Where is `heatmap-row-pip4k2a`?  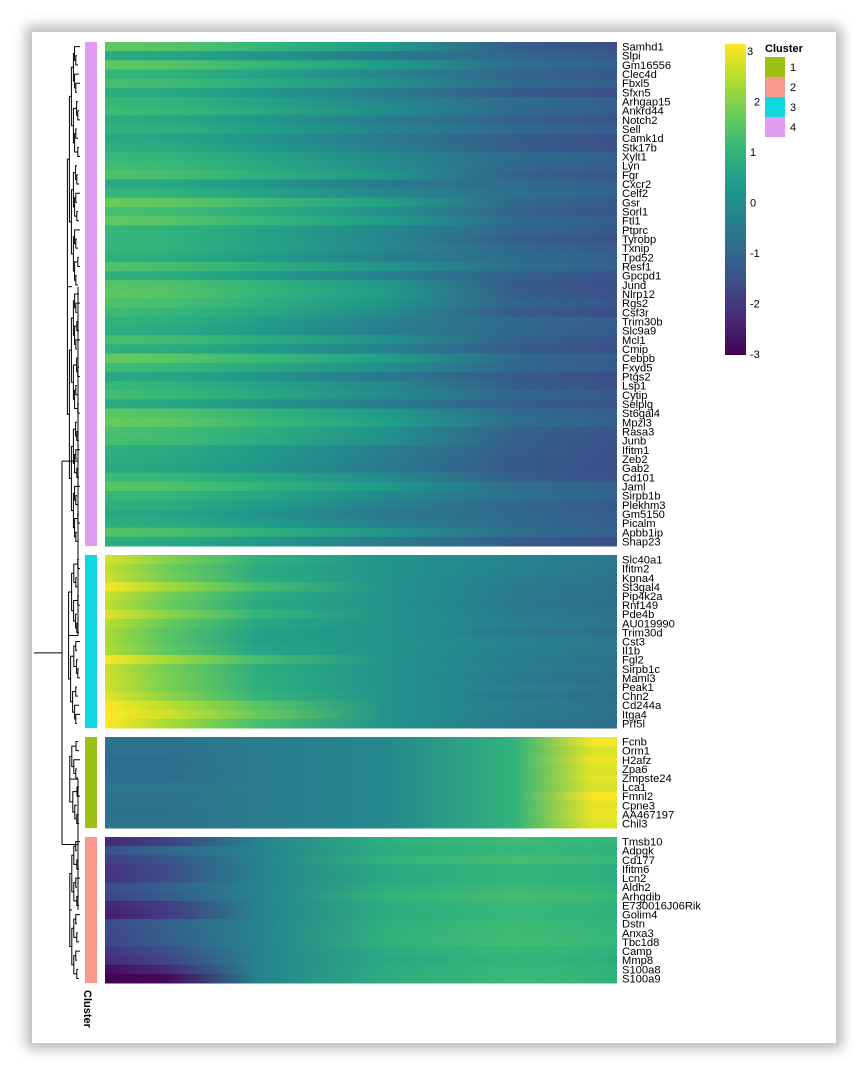
heatmap-row-pip4k2a is located at coordinates (361, 596).